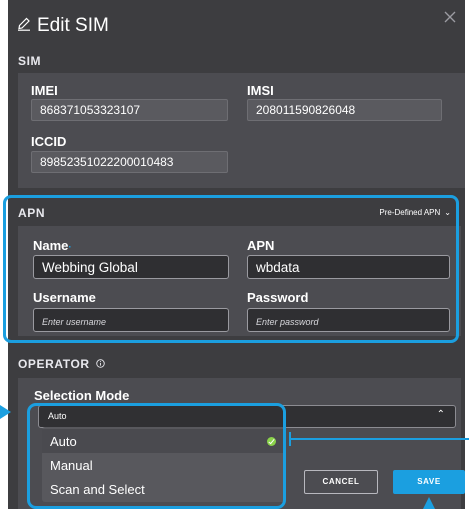  Describe the element at coordinates (260, 90) in the screenshot. I see `imsi-label: IMSI` at that location.